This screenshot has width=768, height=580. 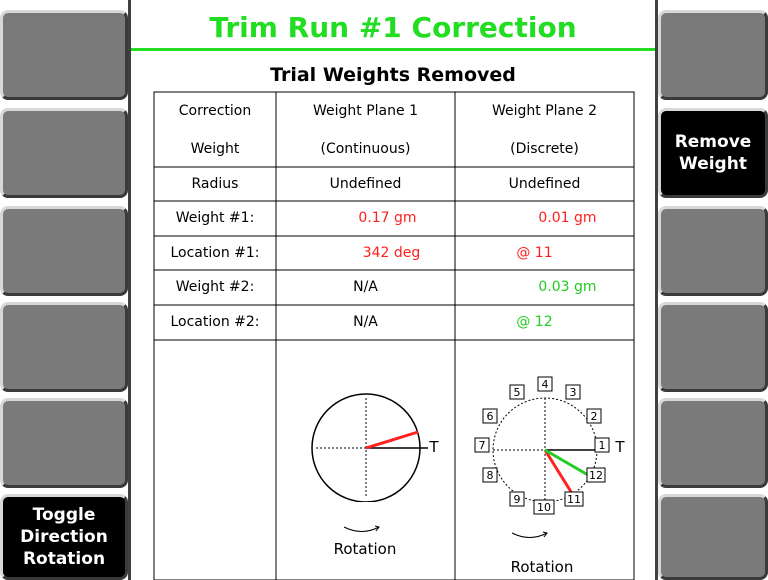 I want to click on radius-plane-1: Undefined, so click(x=365, y=184).